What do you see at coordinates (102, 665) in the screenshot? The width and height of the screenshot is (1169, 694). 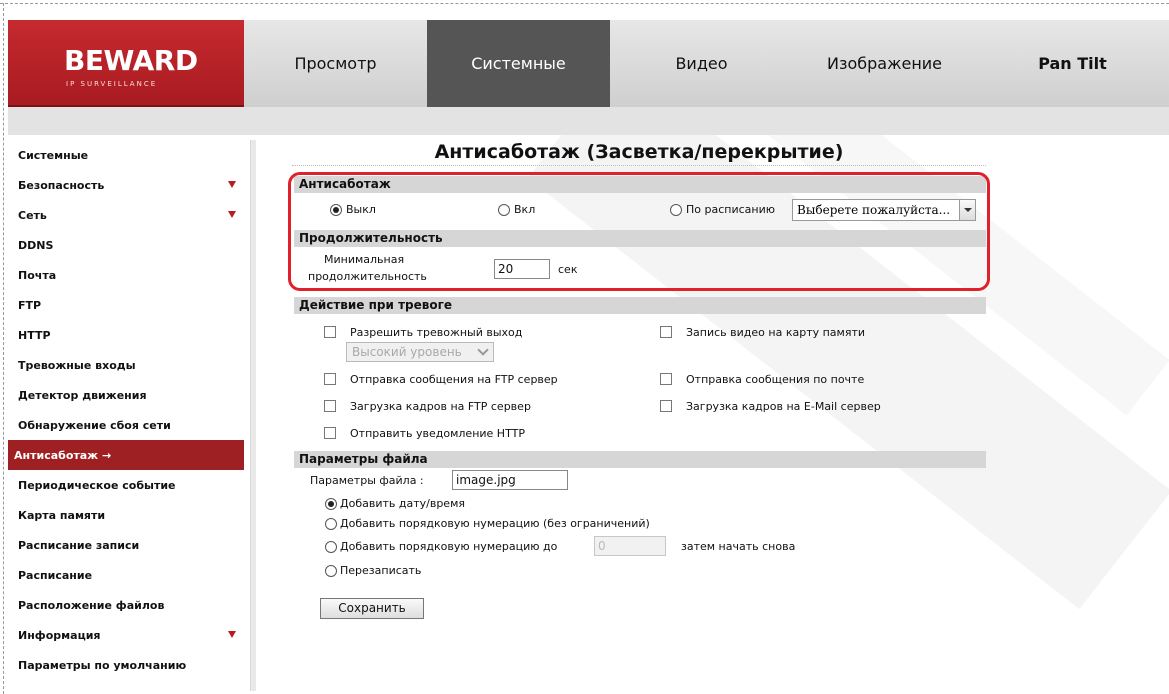 I see `sidebar-item-label: Параметры по умолчанию` at bounding box center [102, 665].